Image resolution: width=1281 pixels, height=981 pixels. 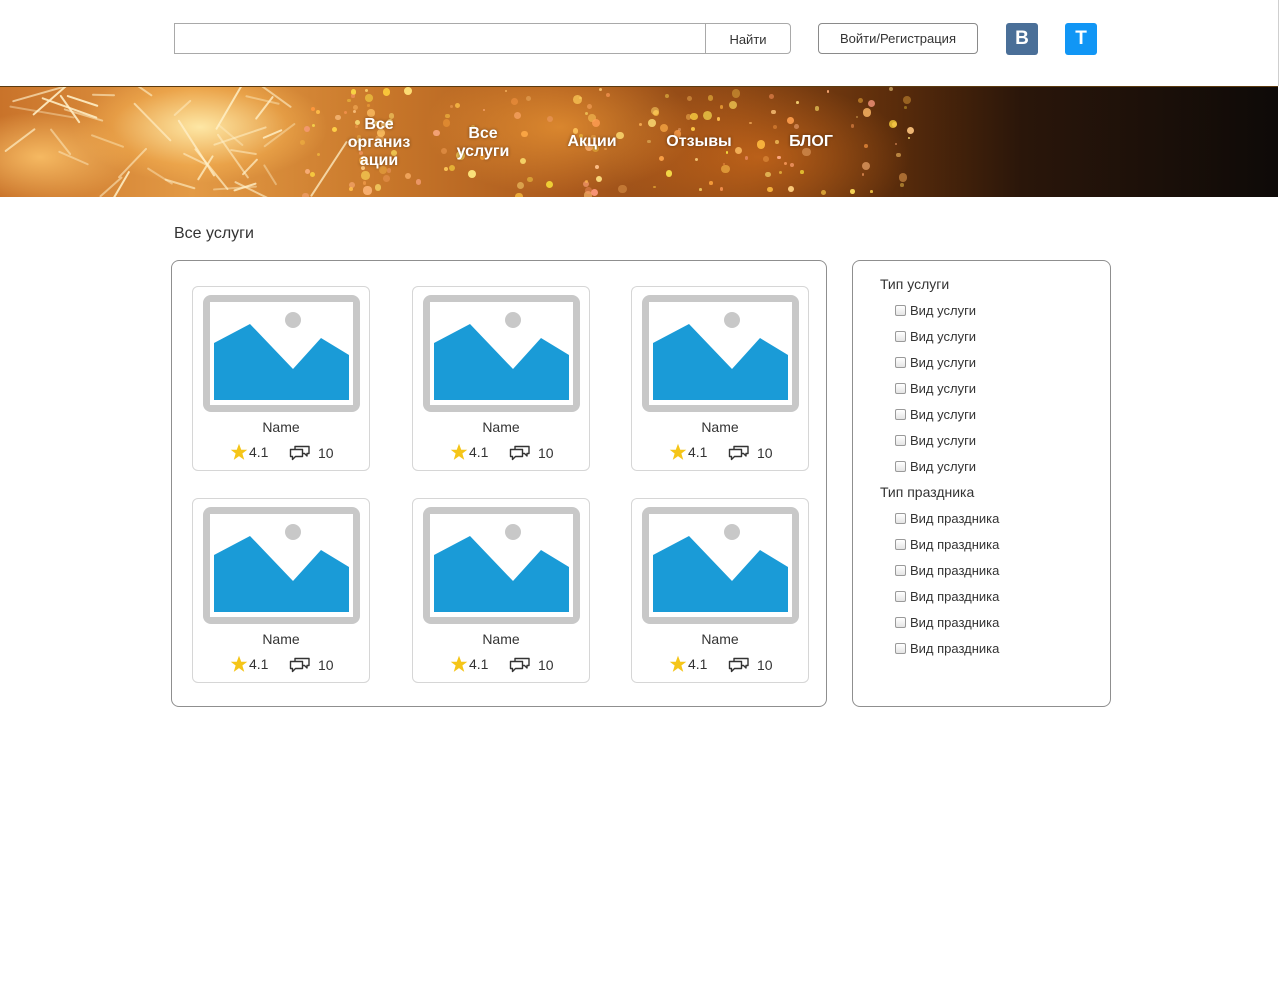 I want to click on vk-icon: В, so click(x=1022, y=39).